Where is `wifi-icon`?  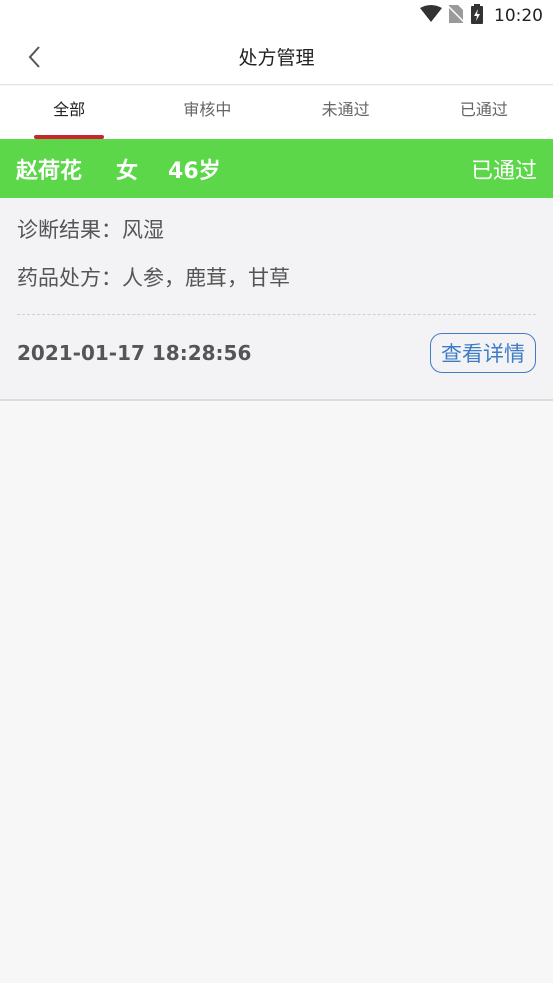 wifi-icon is located at coordinates (431, 16).